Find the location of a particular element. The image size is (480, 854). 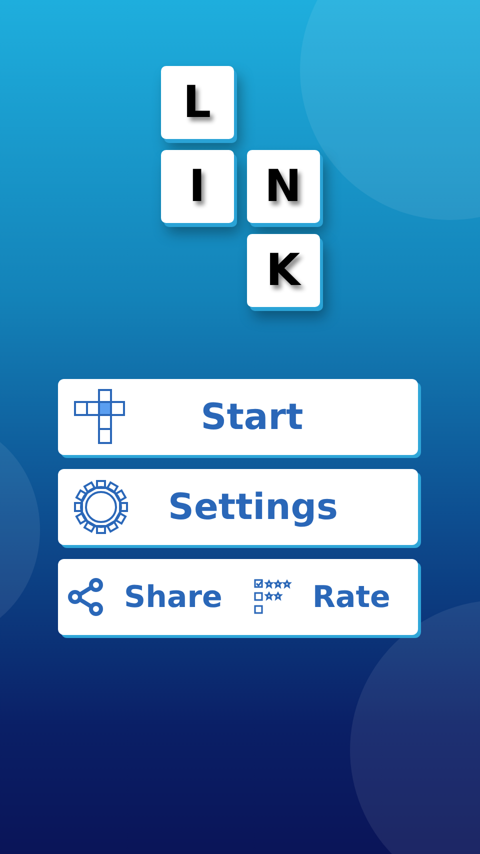

rating-checklist-icon is located at coordinates (273, 597).